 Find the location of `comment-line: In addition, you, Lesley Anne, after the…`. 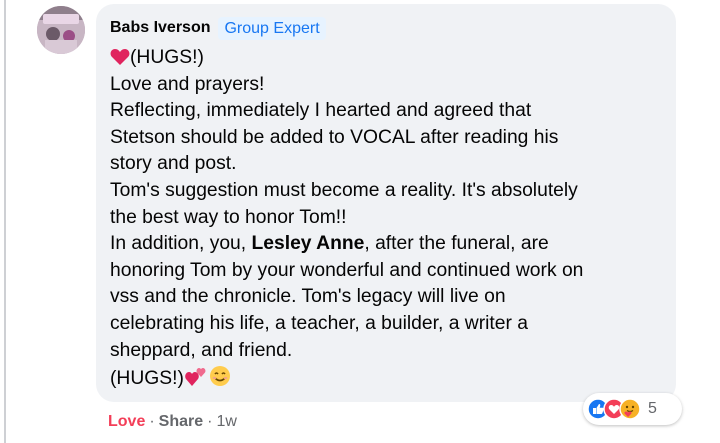

comment-line: In addition, you, Lesley Anne, after the… is located at coordinates (329, 244).